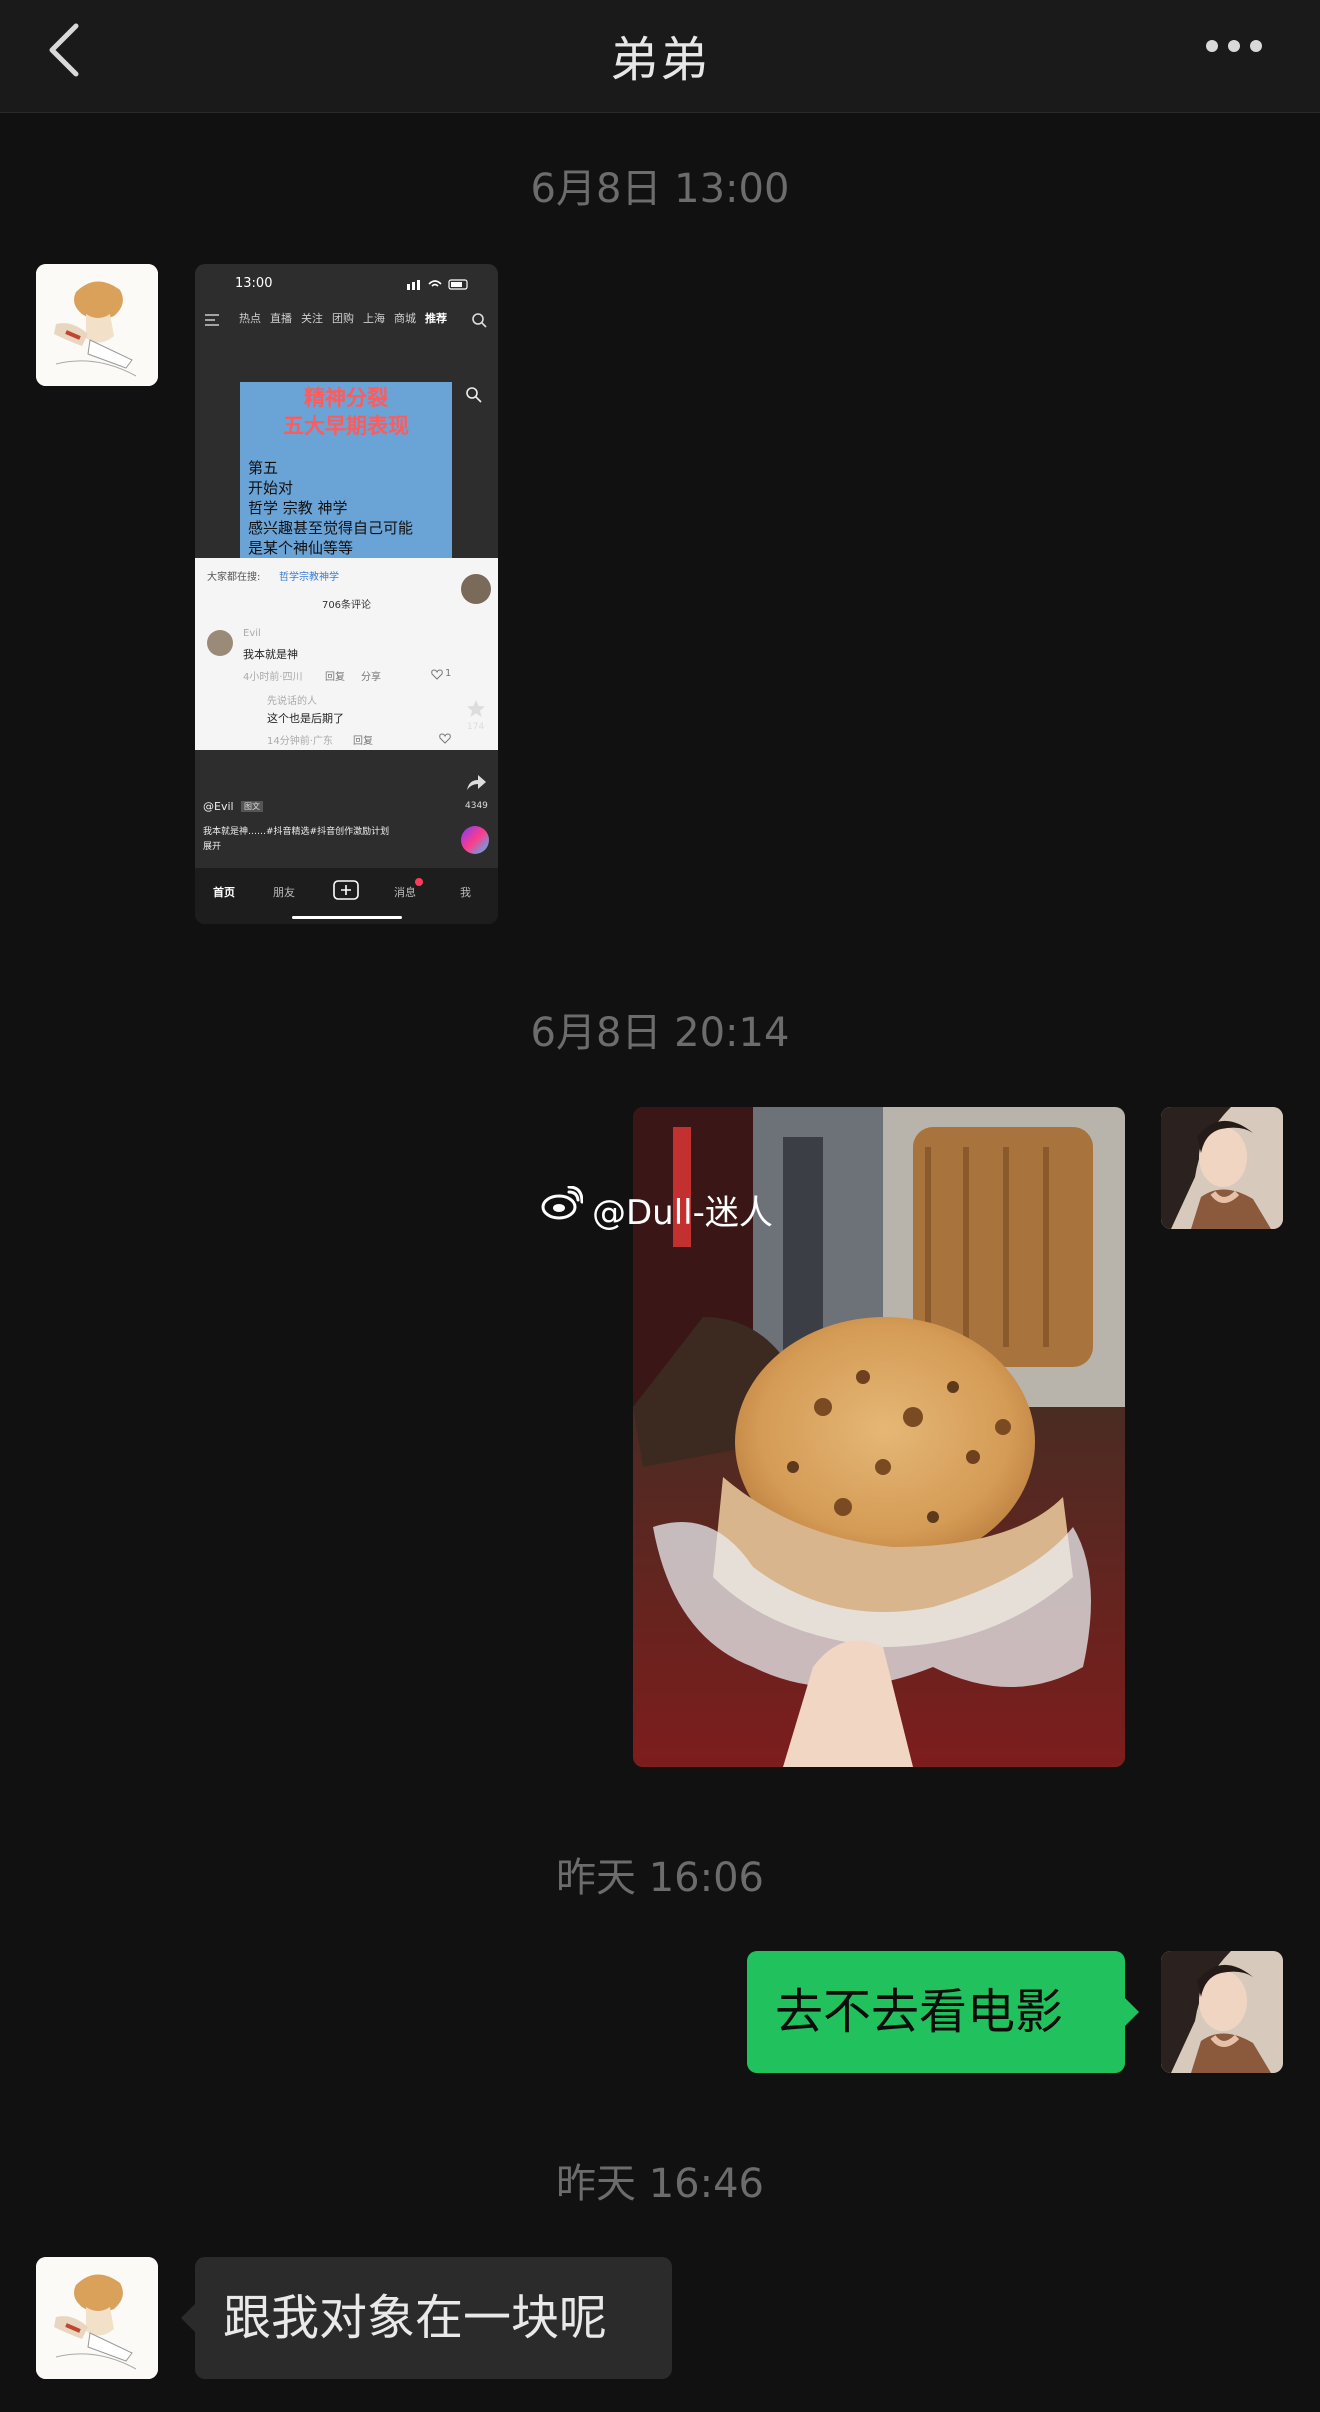 Image resolution: width=1320 pixels, height=2412 pixels. What do you see at coordinates (660, 1878) in the screenshot?
I see `timestamp: 昨天 16:06` at bounding box center [660, 1878].